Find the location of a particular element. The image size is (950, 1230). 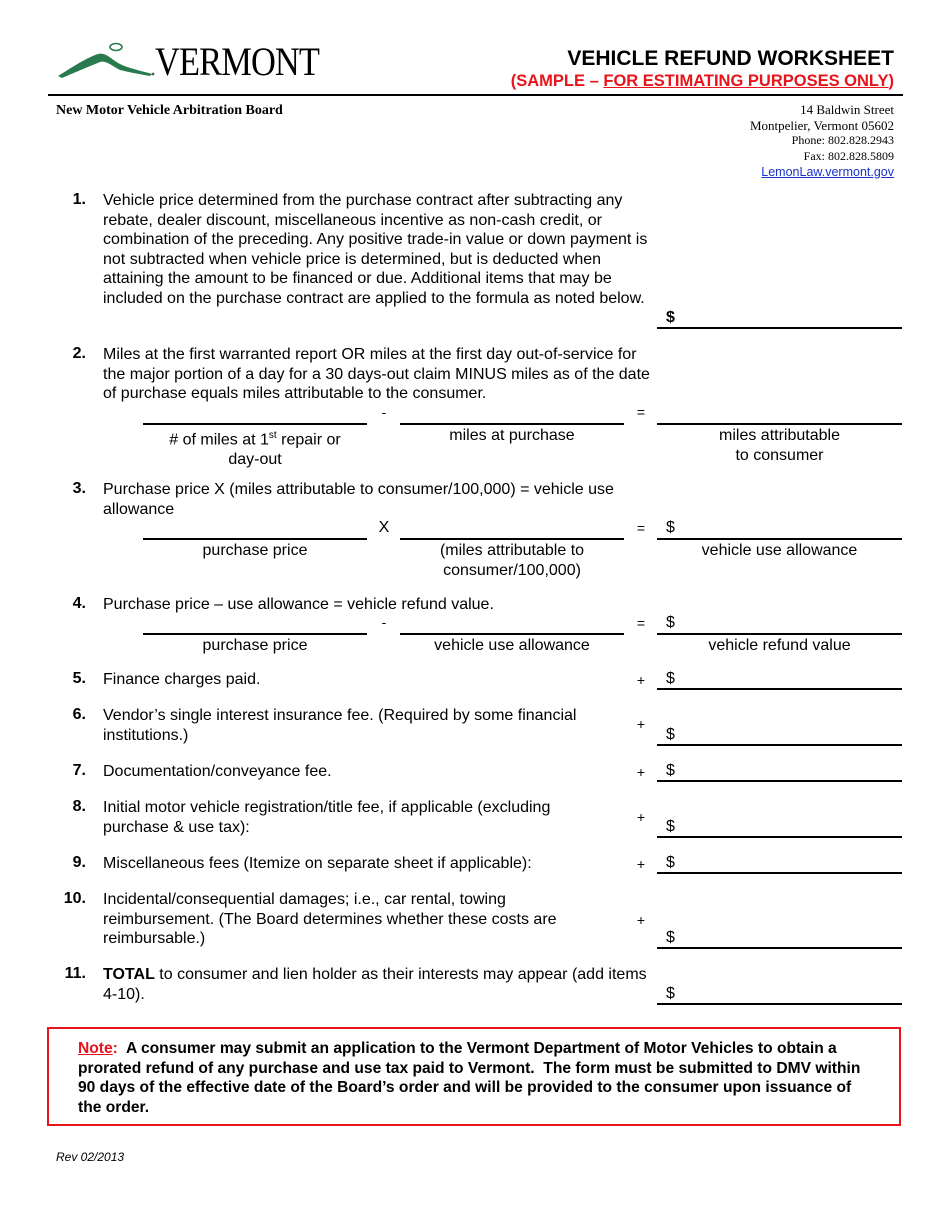

item-text: Documentation/conveyance fee. is located at coordinates (217, 771).